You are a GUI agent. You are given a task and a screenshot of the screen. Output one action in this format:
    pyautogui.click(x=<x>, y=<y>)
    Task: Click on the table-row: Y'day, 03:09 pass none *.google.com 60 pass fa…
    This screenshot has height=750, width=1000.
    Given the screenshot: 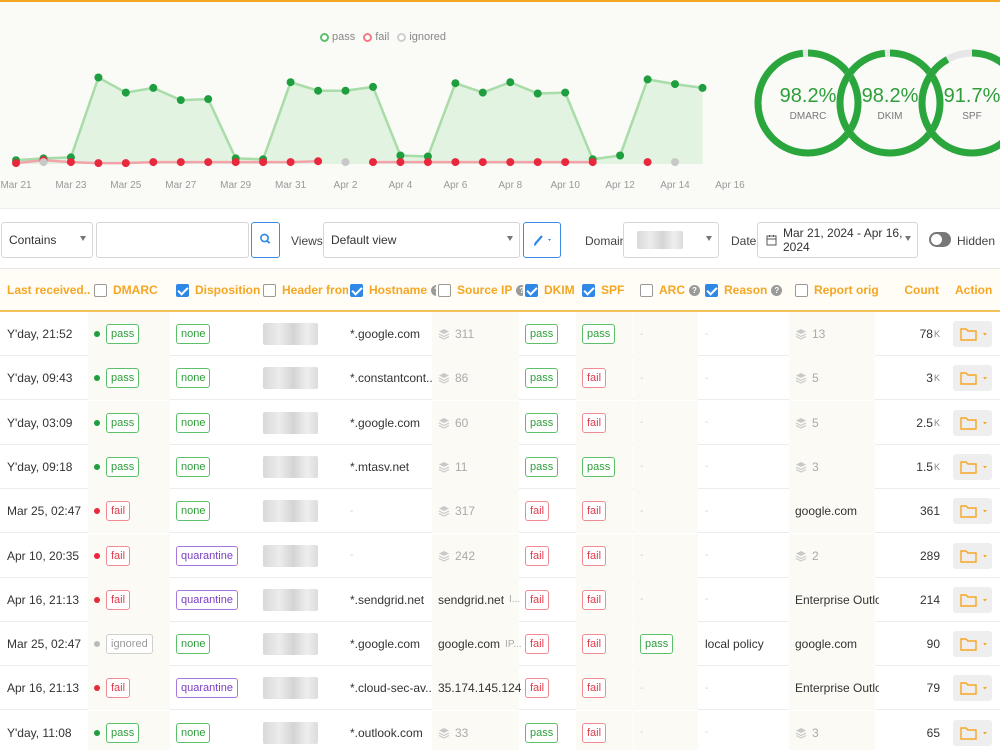 What is the action you would take?
    pyautogui.click(x=500, y=422)
    